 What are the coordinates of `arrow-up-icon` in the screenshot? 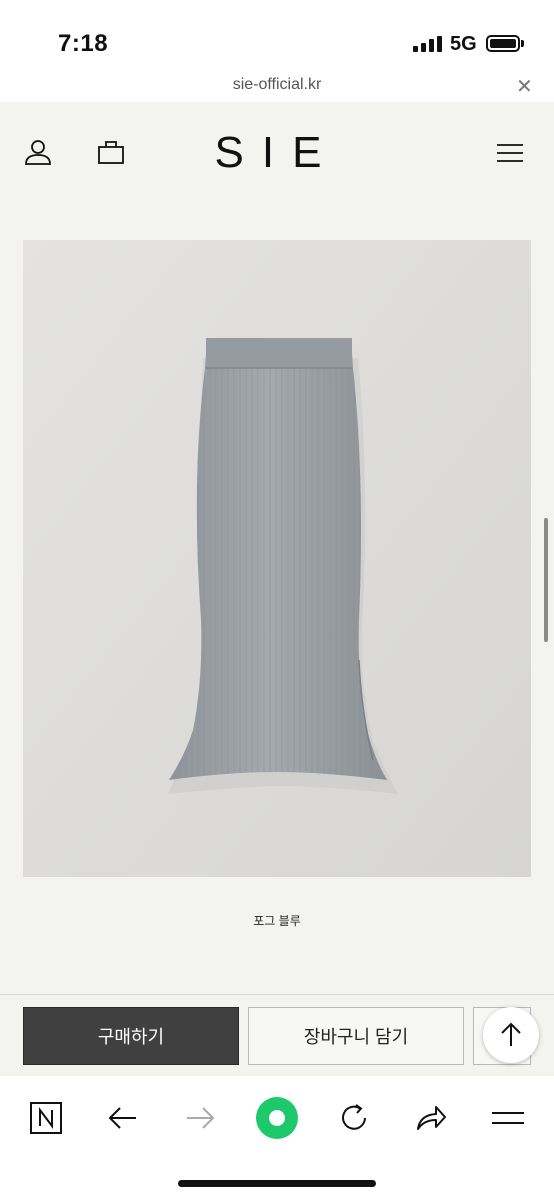 It's located at (511, 1034).